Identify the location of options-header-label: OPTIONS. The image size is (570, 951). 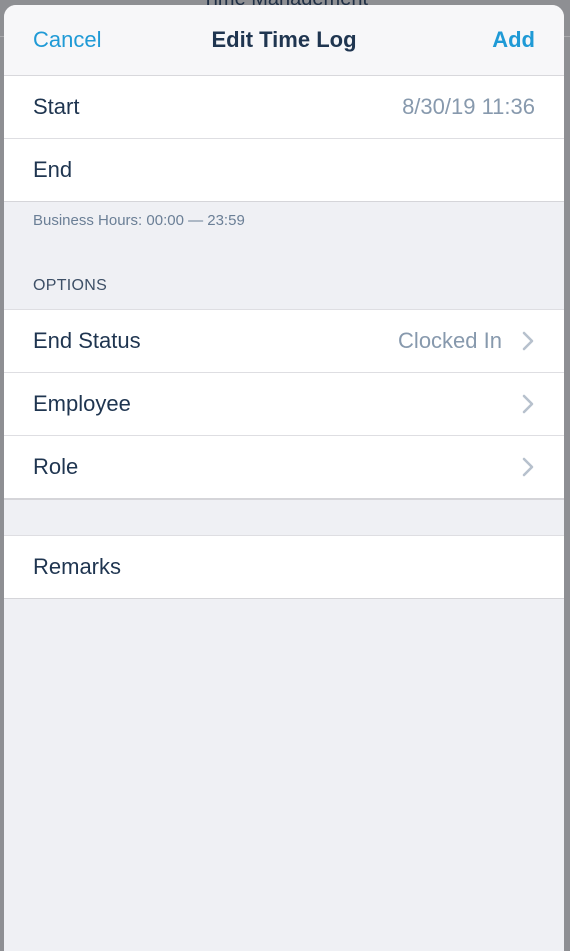
(70, 285).